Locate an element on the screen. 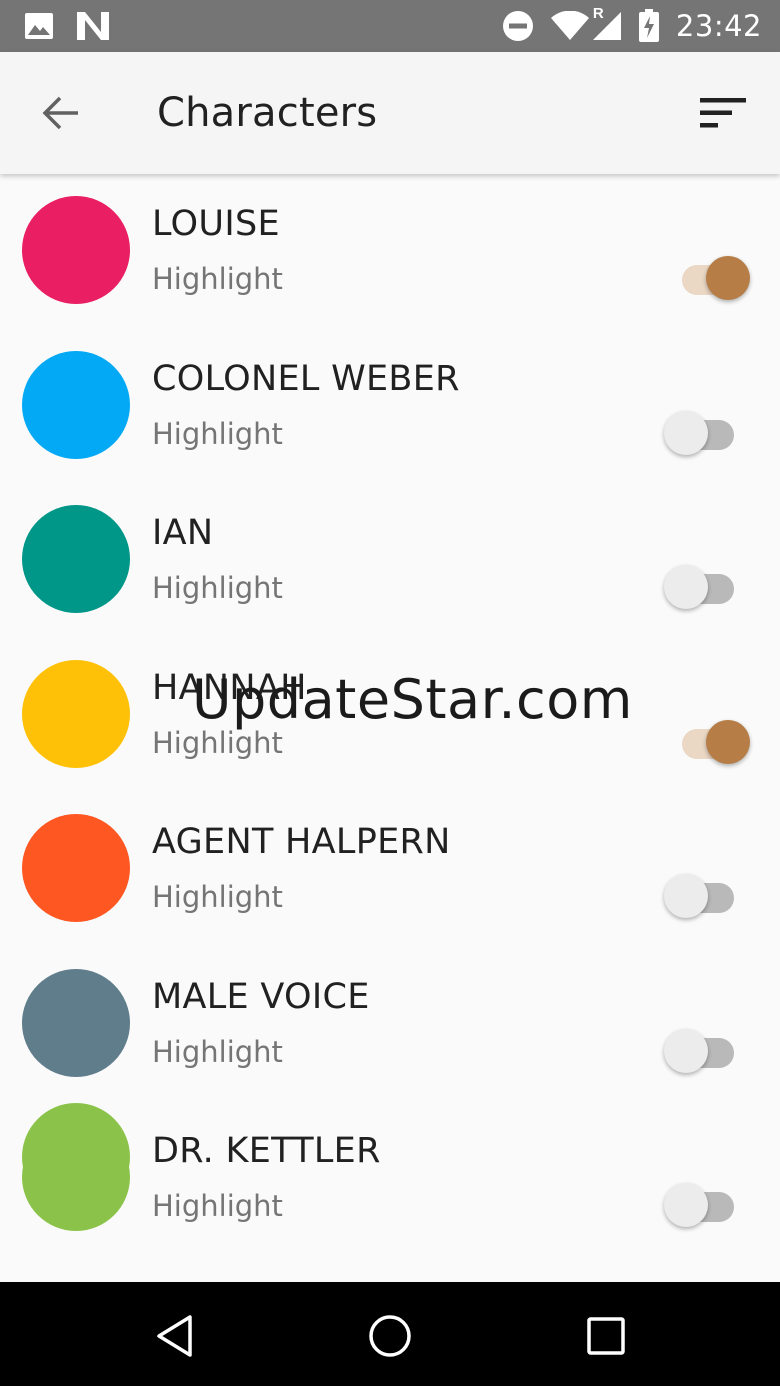 Image resolution: width=780 pixels, height=1386 pixels. nav-home-icon is located at coordinates (390, 1336).